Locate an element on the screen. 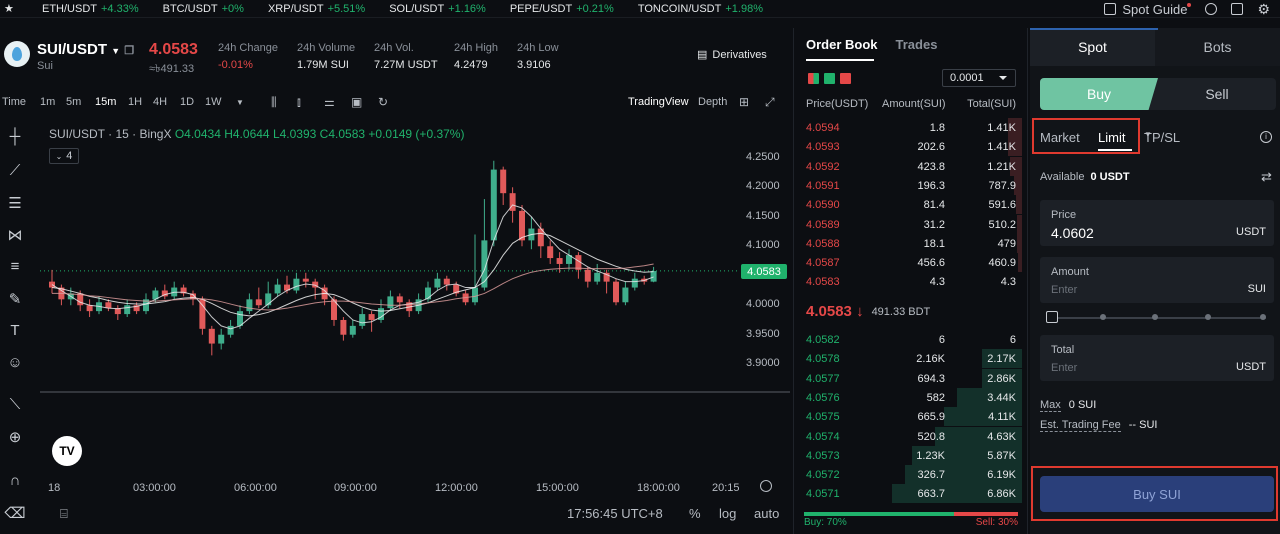 The width and height of the screenshot is (1280, 534). price-field: Price 4.0602 USDT is located at coordinates (1157, 223).